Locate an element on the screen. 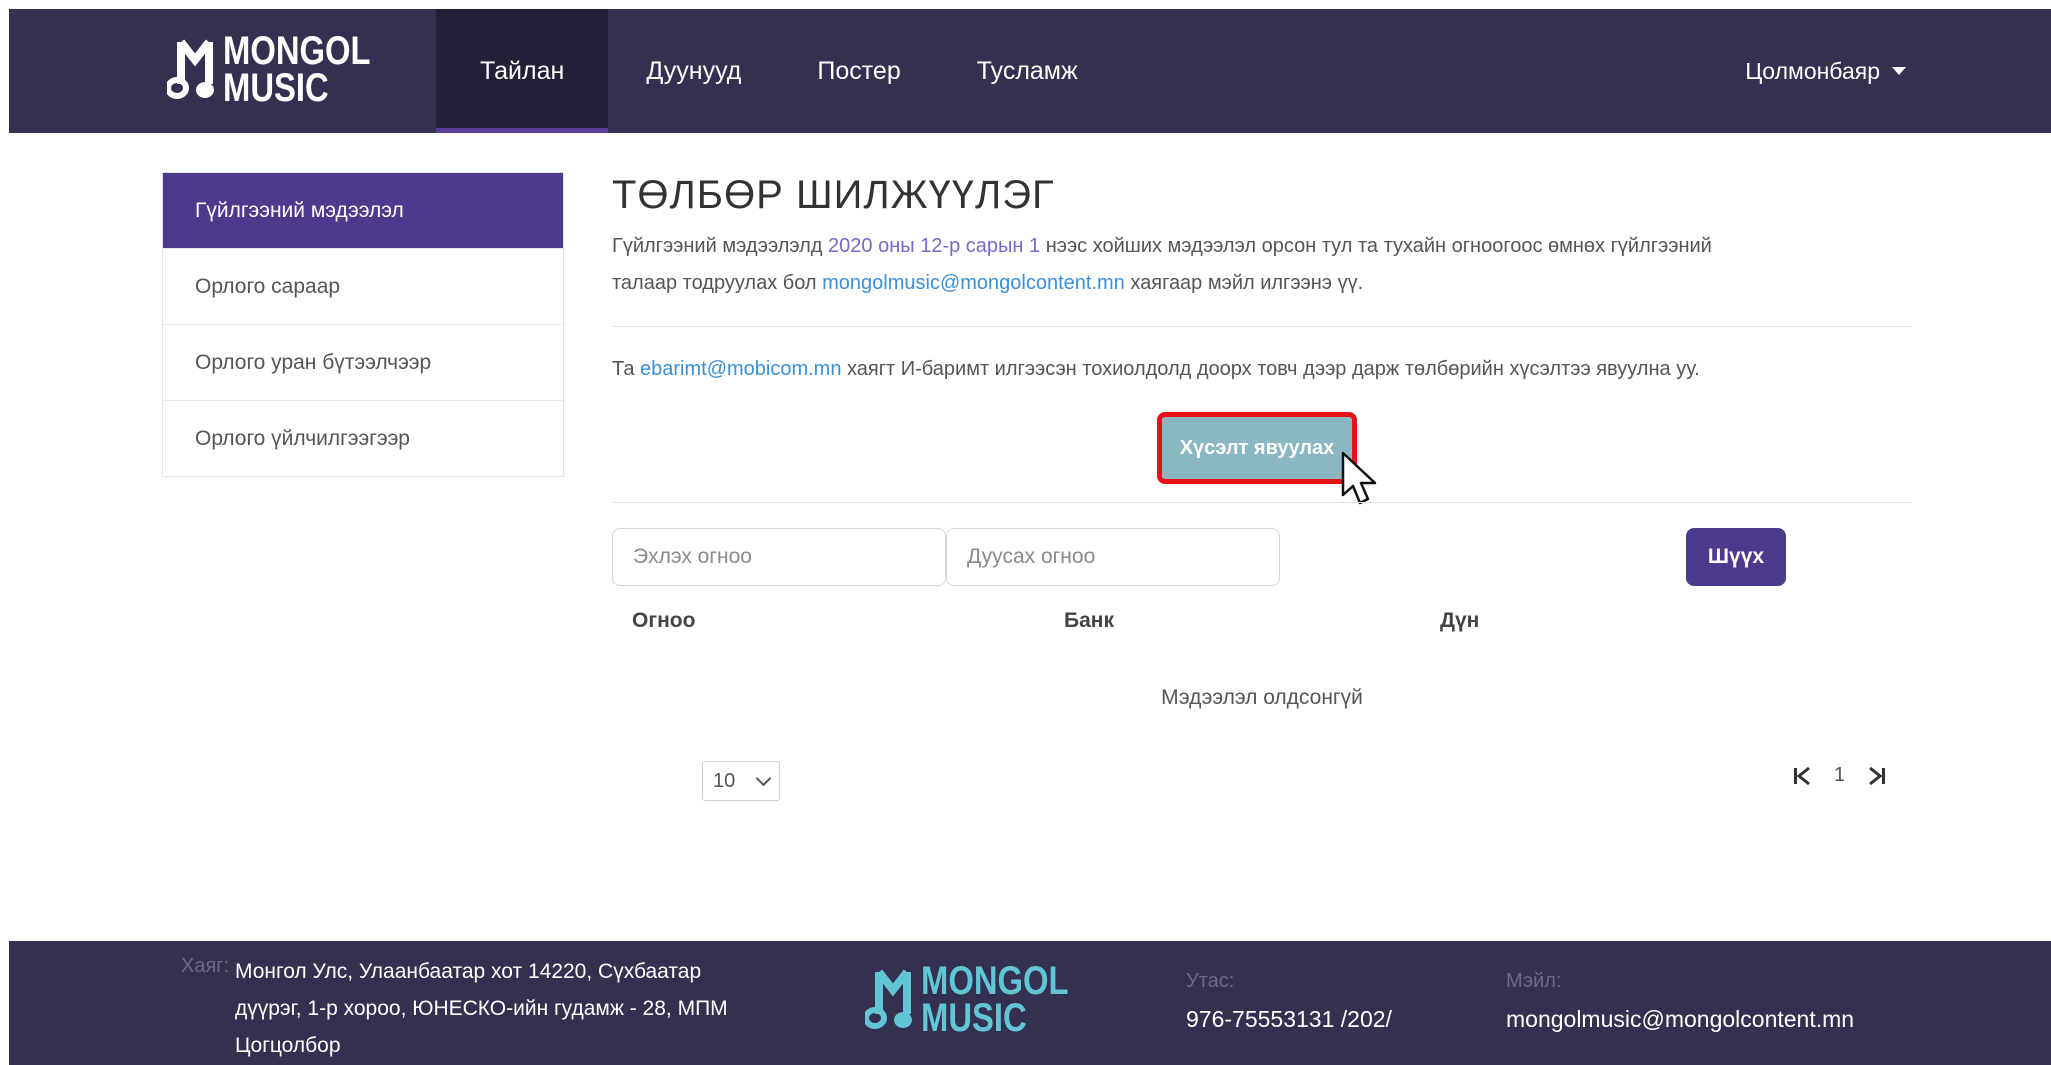  mail-label: Мэйл: is located at coordinates (1534, 981).